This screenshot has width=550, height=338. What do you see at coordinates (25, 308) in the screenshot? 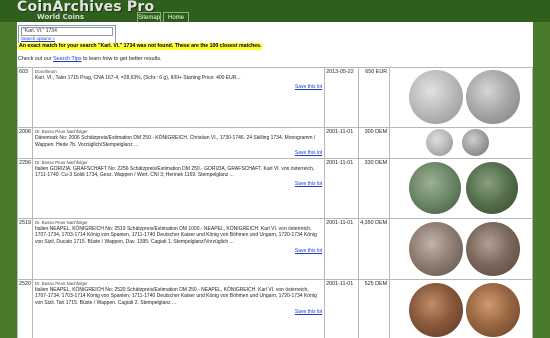
I see `lot-number: 2520` at bounding box center [25, 308].